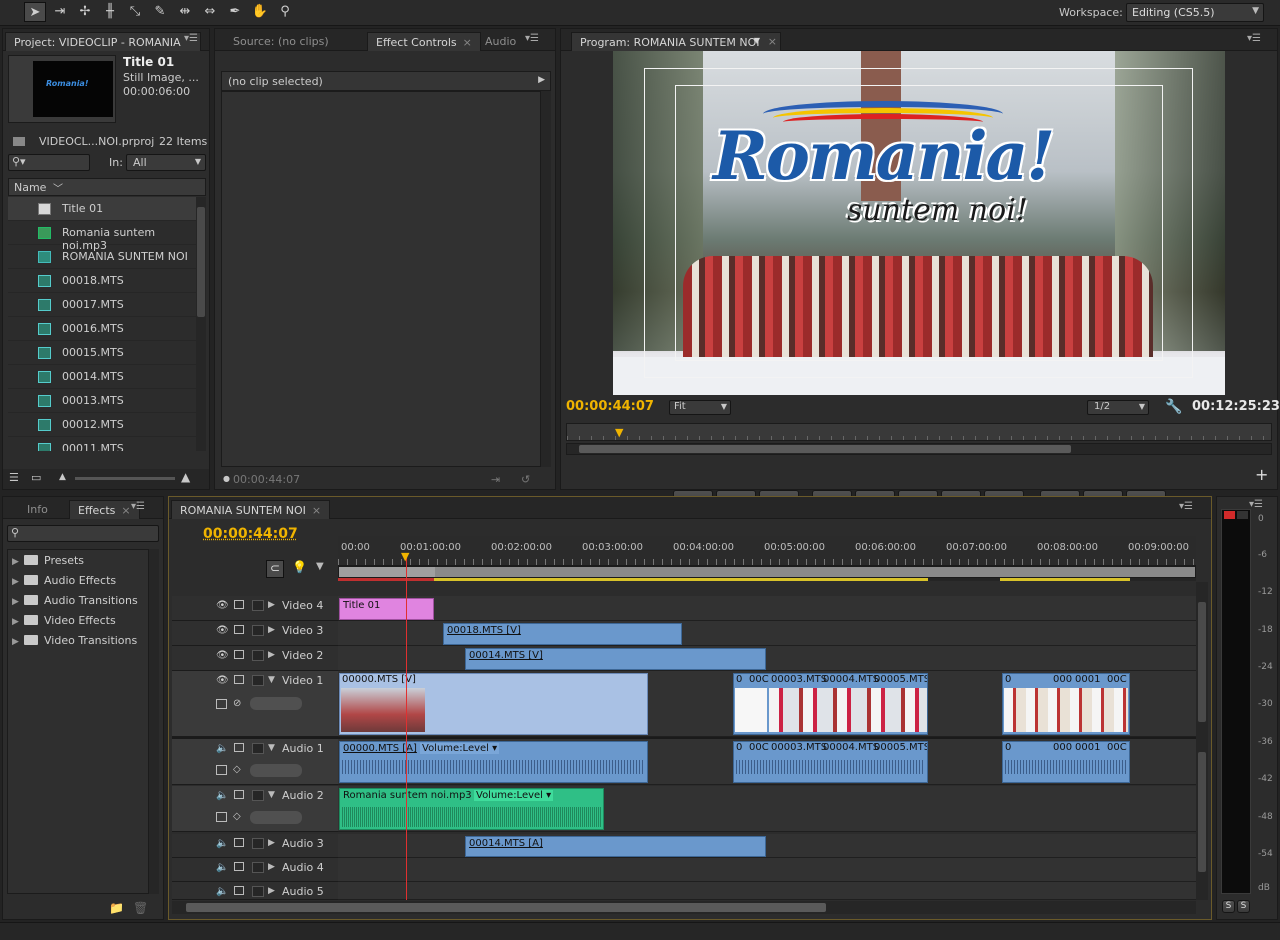 The width and height of the screenshot is (1280, 940). What do you see at coordinates (493, 704) in the screenshot?
I see `clip-video1-00000: 00000.MTS [V]` at bounding box center [493, 704].